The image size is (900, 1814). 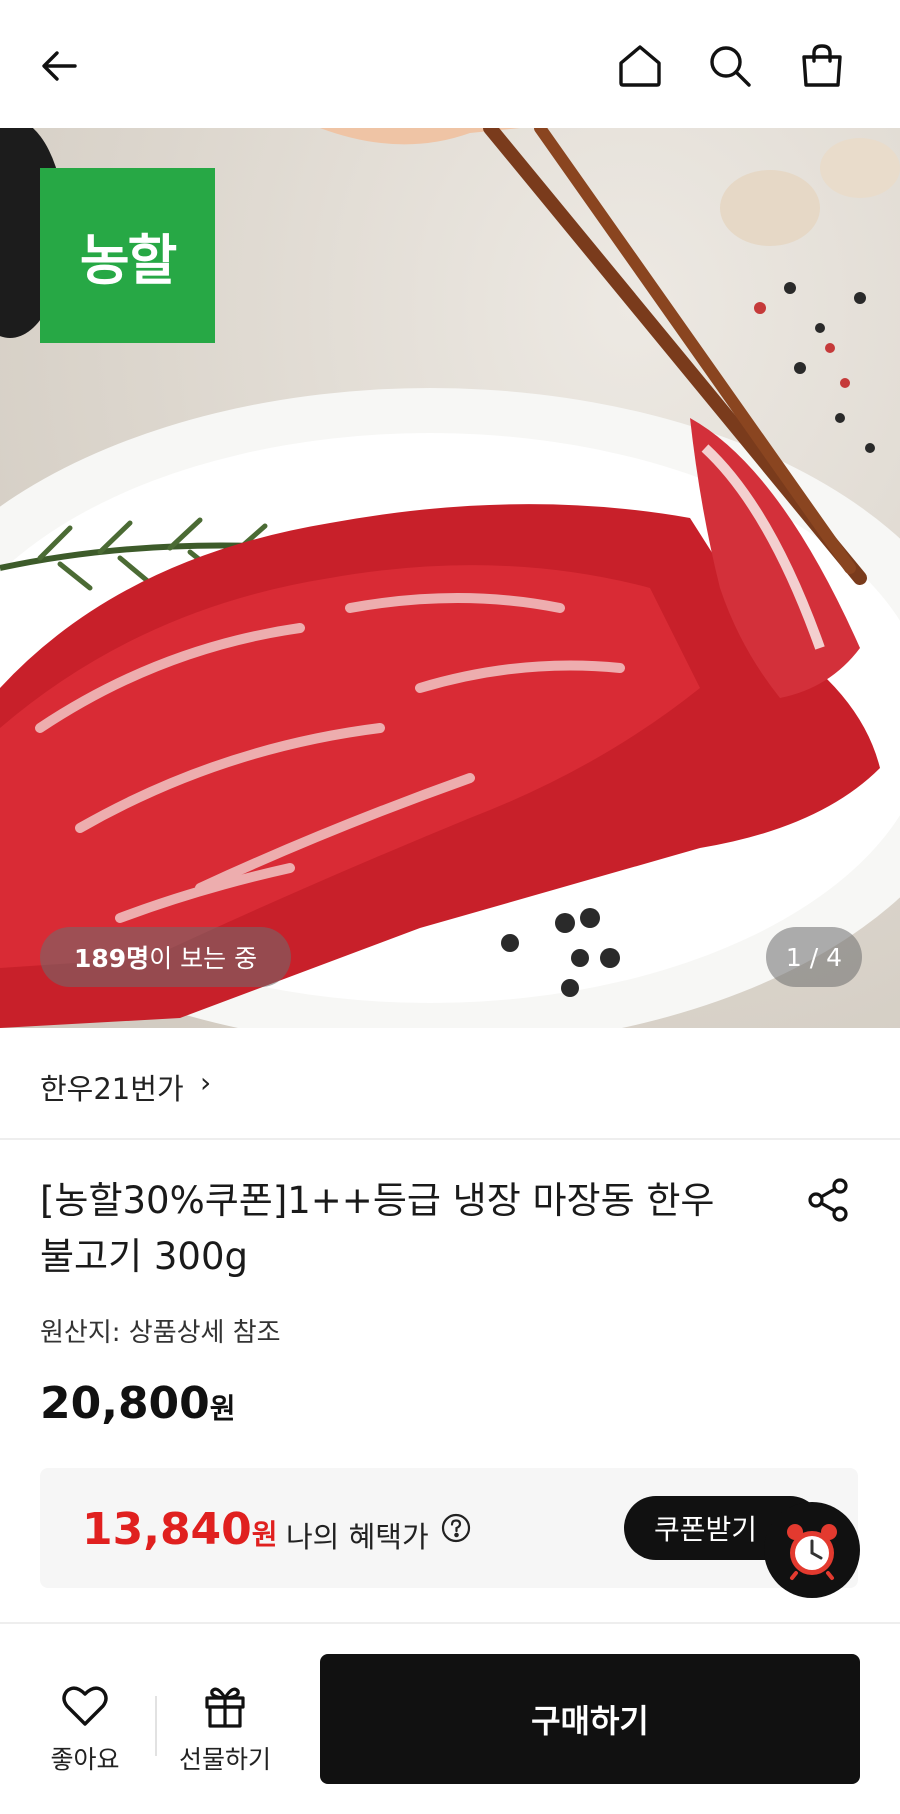 What do you see at coordinates (85, 1706) in the screenshot?
I see `heart-icon` at bounding box center [85, 1706].